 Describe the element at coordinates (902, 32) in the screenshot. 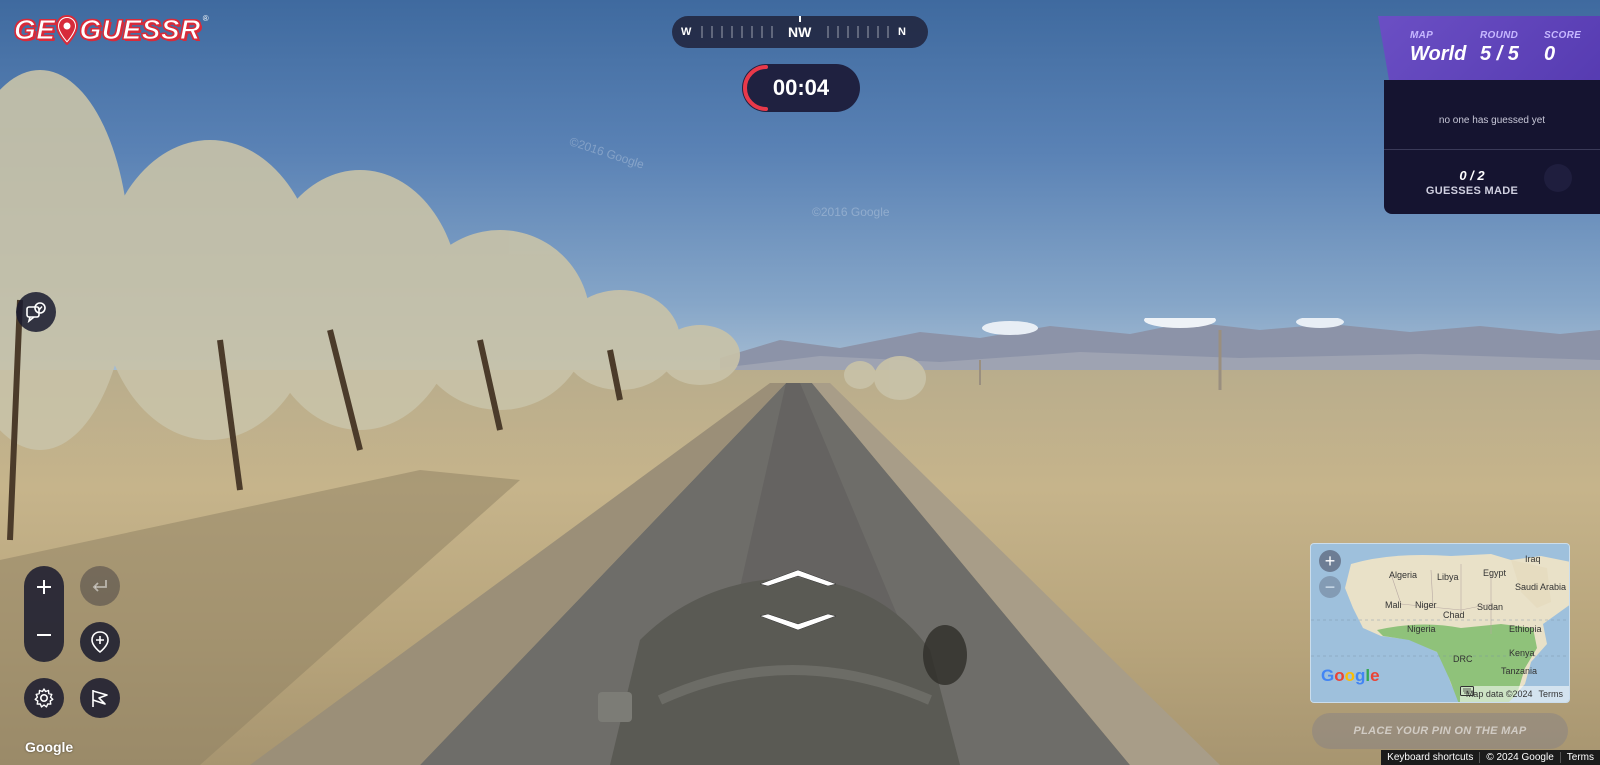

I see `compass-north: N` at that location.